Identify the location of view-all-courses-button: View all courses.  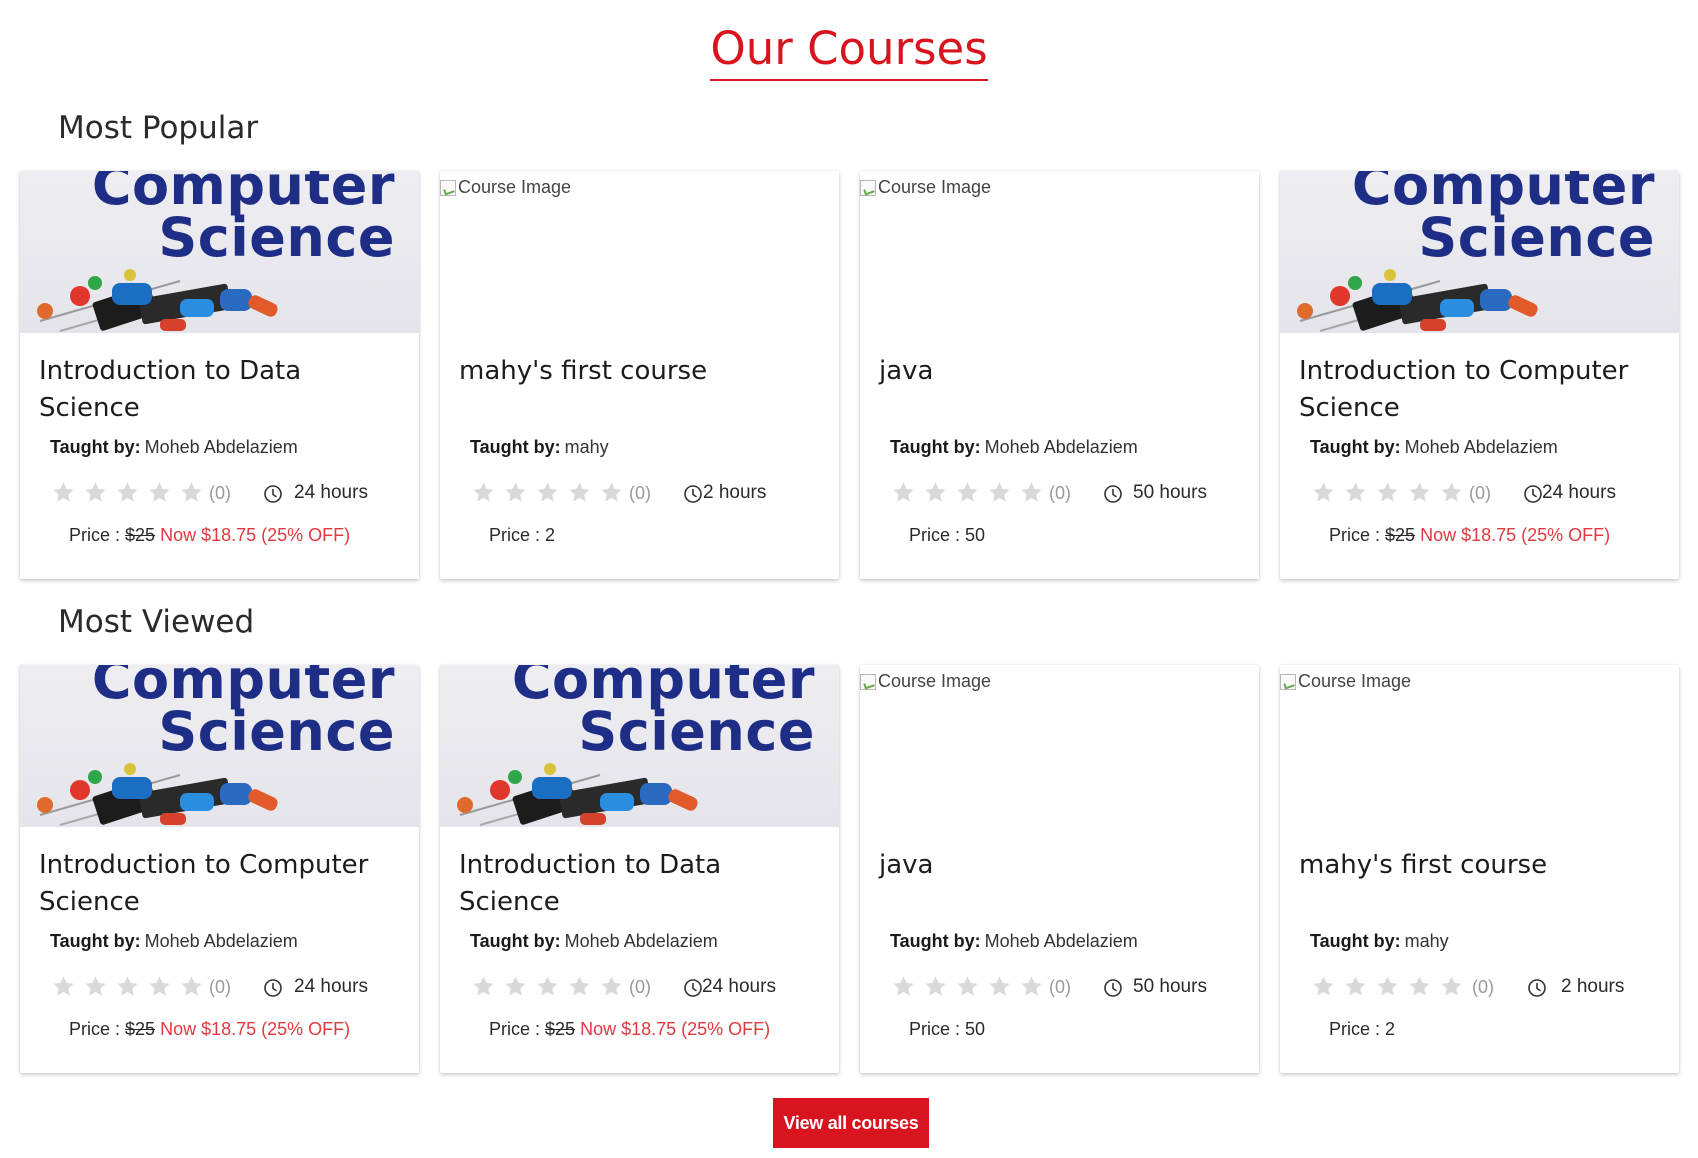
(851, 1123).